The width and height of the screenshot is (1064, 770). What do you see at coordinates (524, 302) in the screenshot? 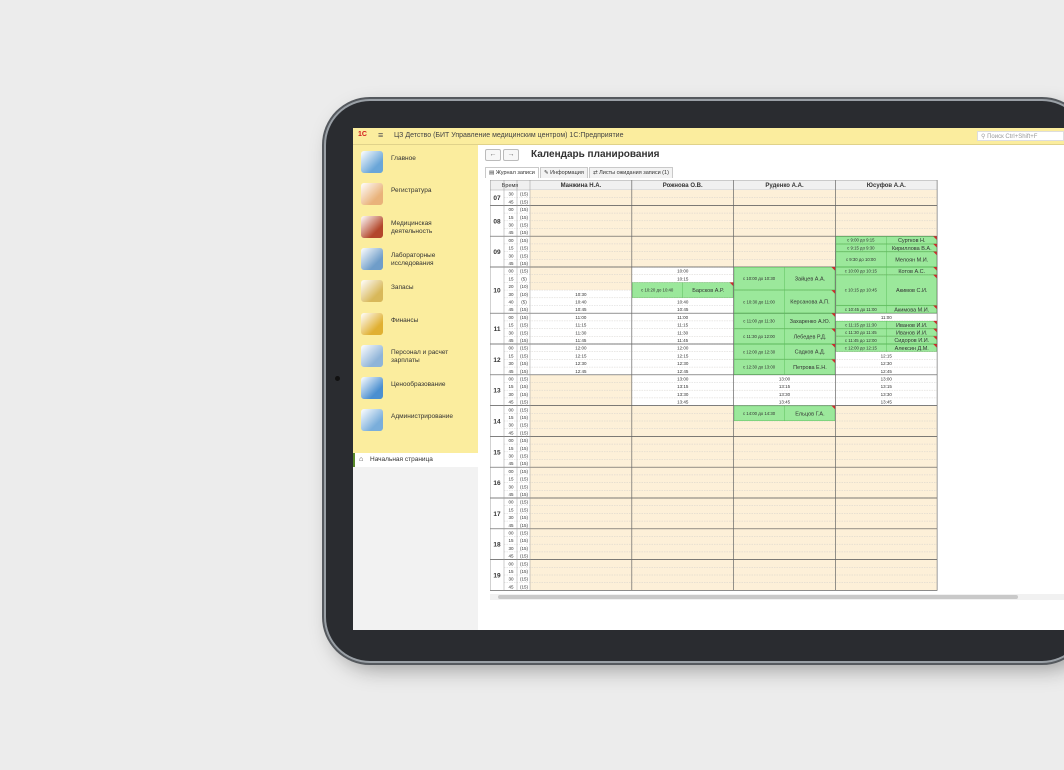
I see `row-duration: (5)` at bounding box center [524, 302].